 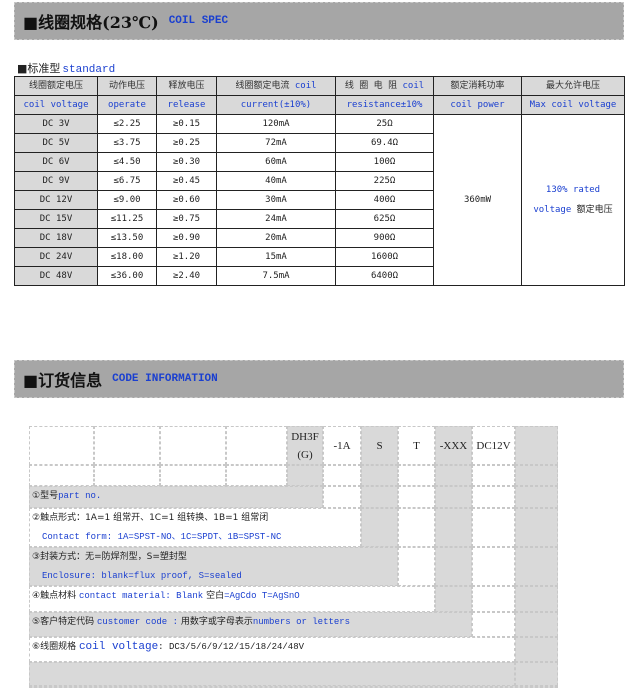 I want to click on code-item-1: ①型号part no., so click(x=176, y=497).